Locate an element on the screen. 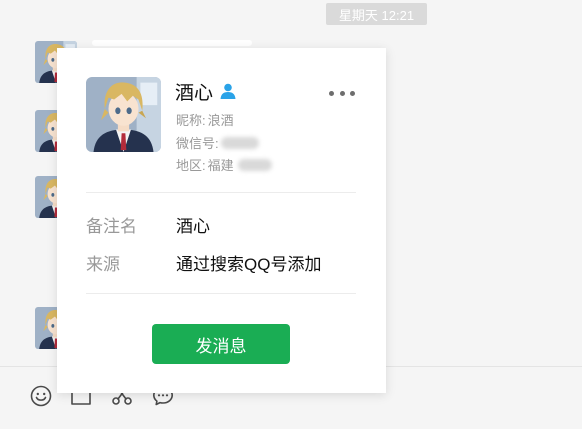  profile-name-row: 酒心 is located at coordinates (206, 91).